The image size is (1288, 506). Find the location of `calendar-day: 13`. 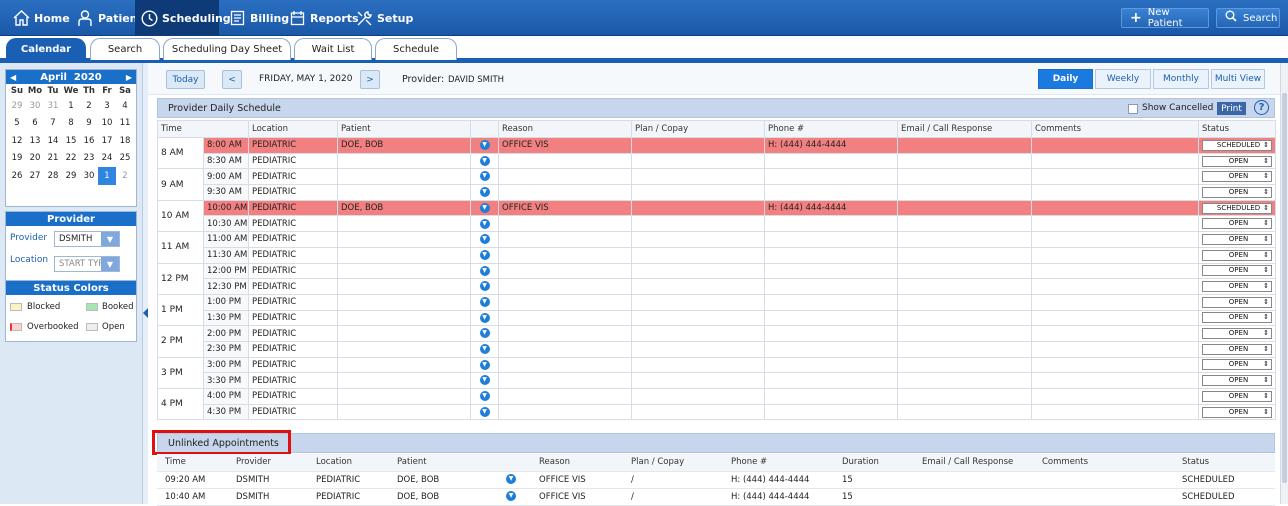

calendar-day: 13 is located at coordinates (35, 141).